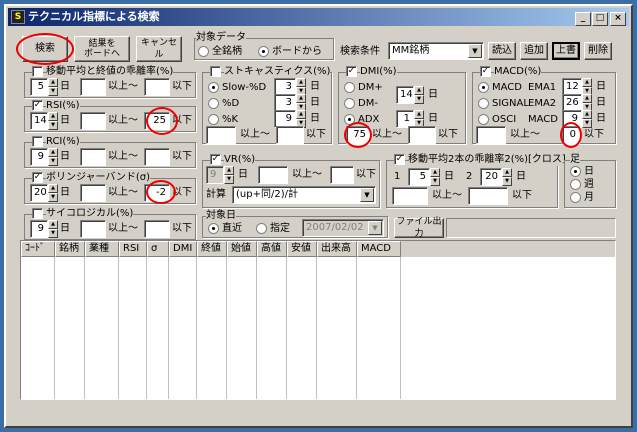 The width and height of the screenshot is (637, 432). I want to click on dmi-p1-spinner: ▲ ▼, so click(419, 95).